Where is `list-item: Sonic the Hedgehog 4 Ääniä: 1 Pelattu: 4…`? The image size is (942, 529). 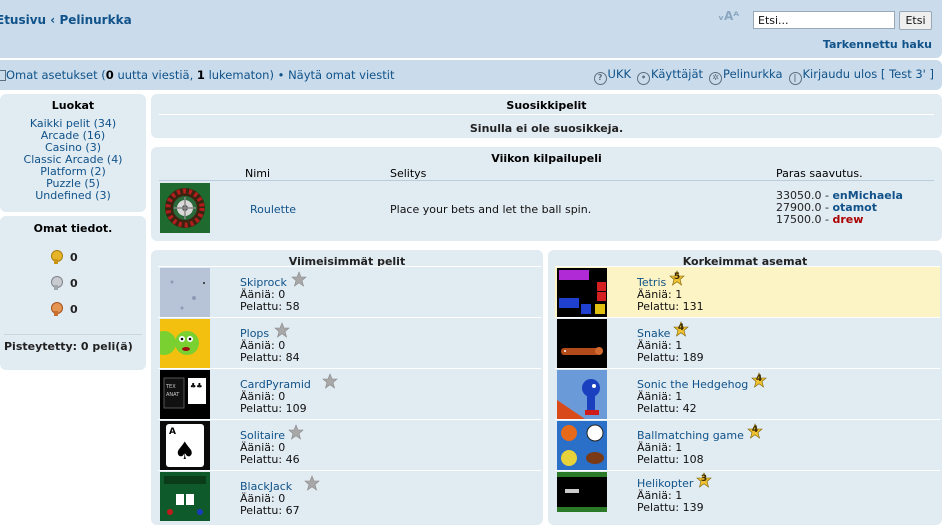
list-item: Sonic the Hedgehog 4 Ääniä: 1 Pelattu: 4… is located at coordinates (747, 393).